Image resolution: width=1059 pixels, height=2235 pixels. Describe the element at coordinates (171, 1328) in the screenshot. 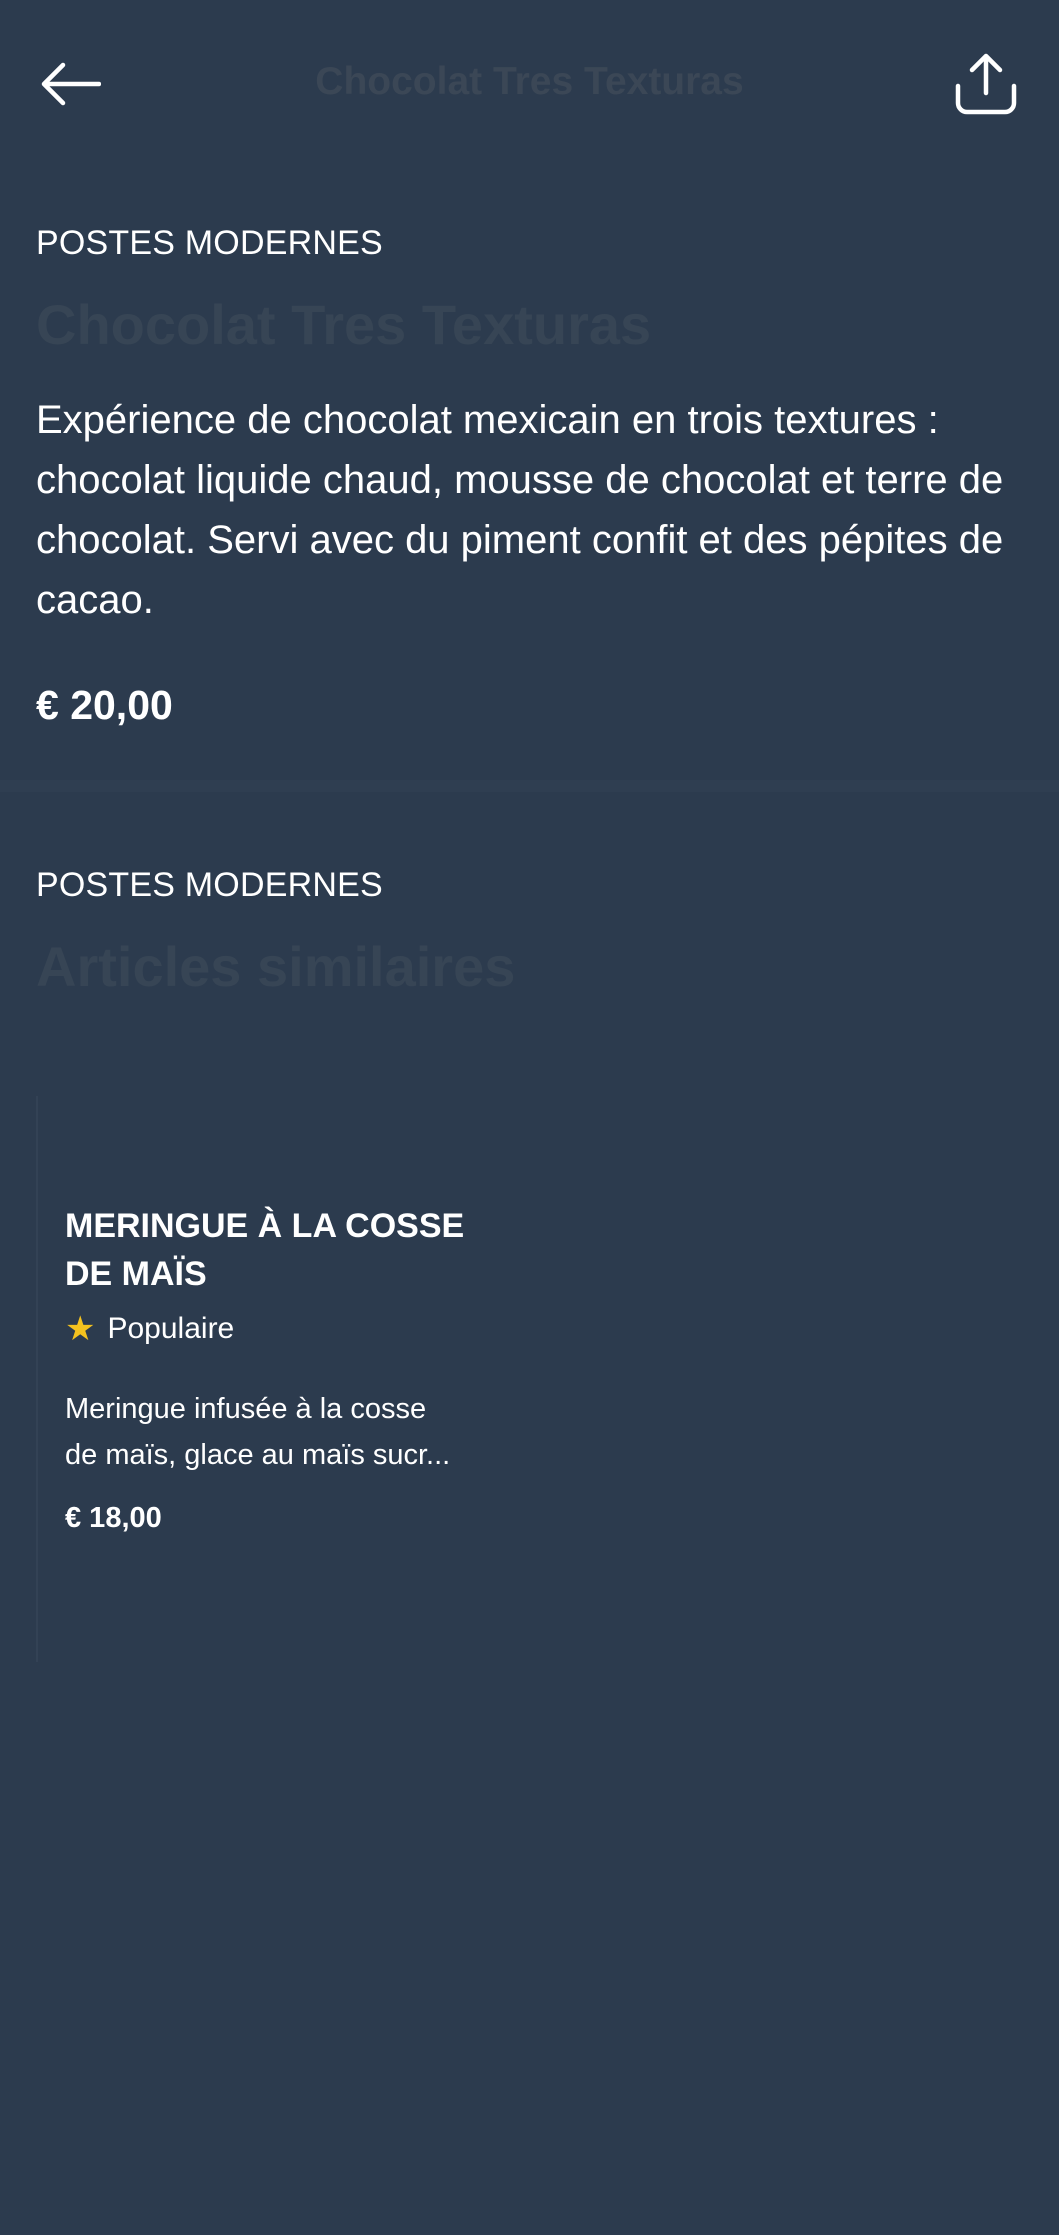

I see `popular-badge-label: Populaire` at that location.